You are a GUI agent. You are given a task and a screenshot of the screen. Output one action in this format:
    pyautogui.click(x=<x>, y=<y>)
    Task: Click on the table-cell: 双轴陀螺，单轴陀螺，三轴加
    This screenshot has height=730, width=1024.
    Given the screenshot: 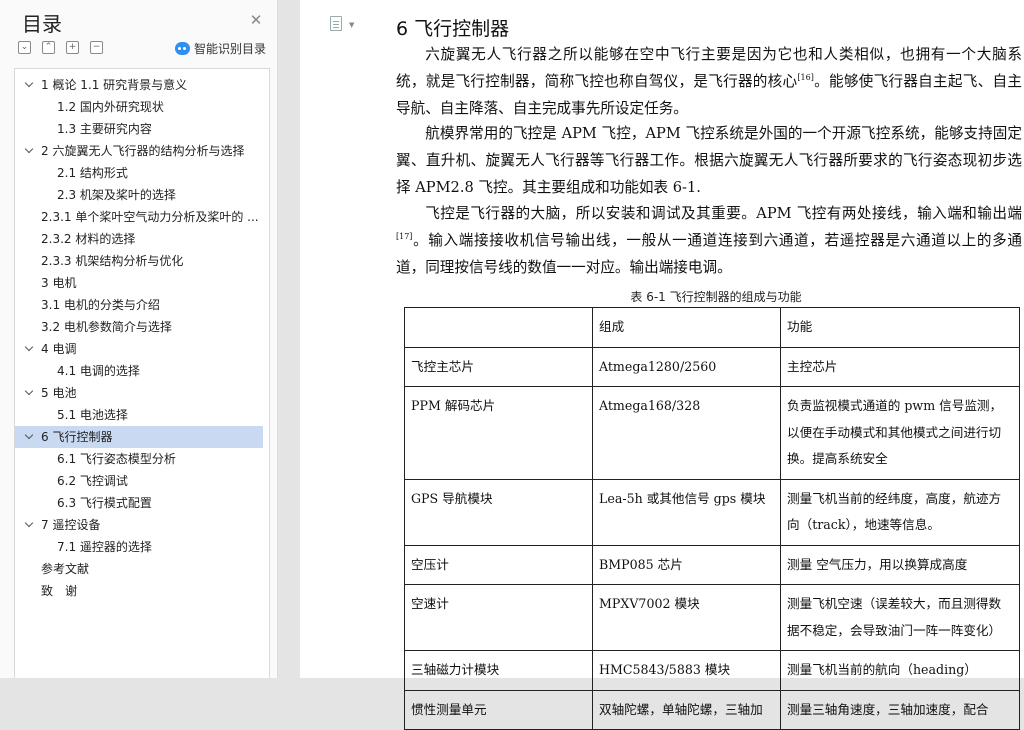 What is the action you would take?
    pyautogui.click(x=686, y=709)
    